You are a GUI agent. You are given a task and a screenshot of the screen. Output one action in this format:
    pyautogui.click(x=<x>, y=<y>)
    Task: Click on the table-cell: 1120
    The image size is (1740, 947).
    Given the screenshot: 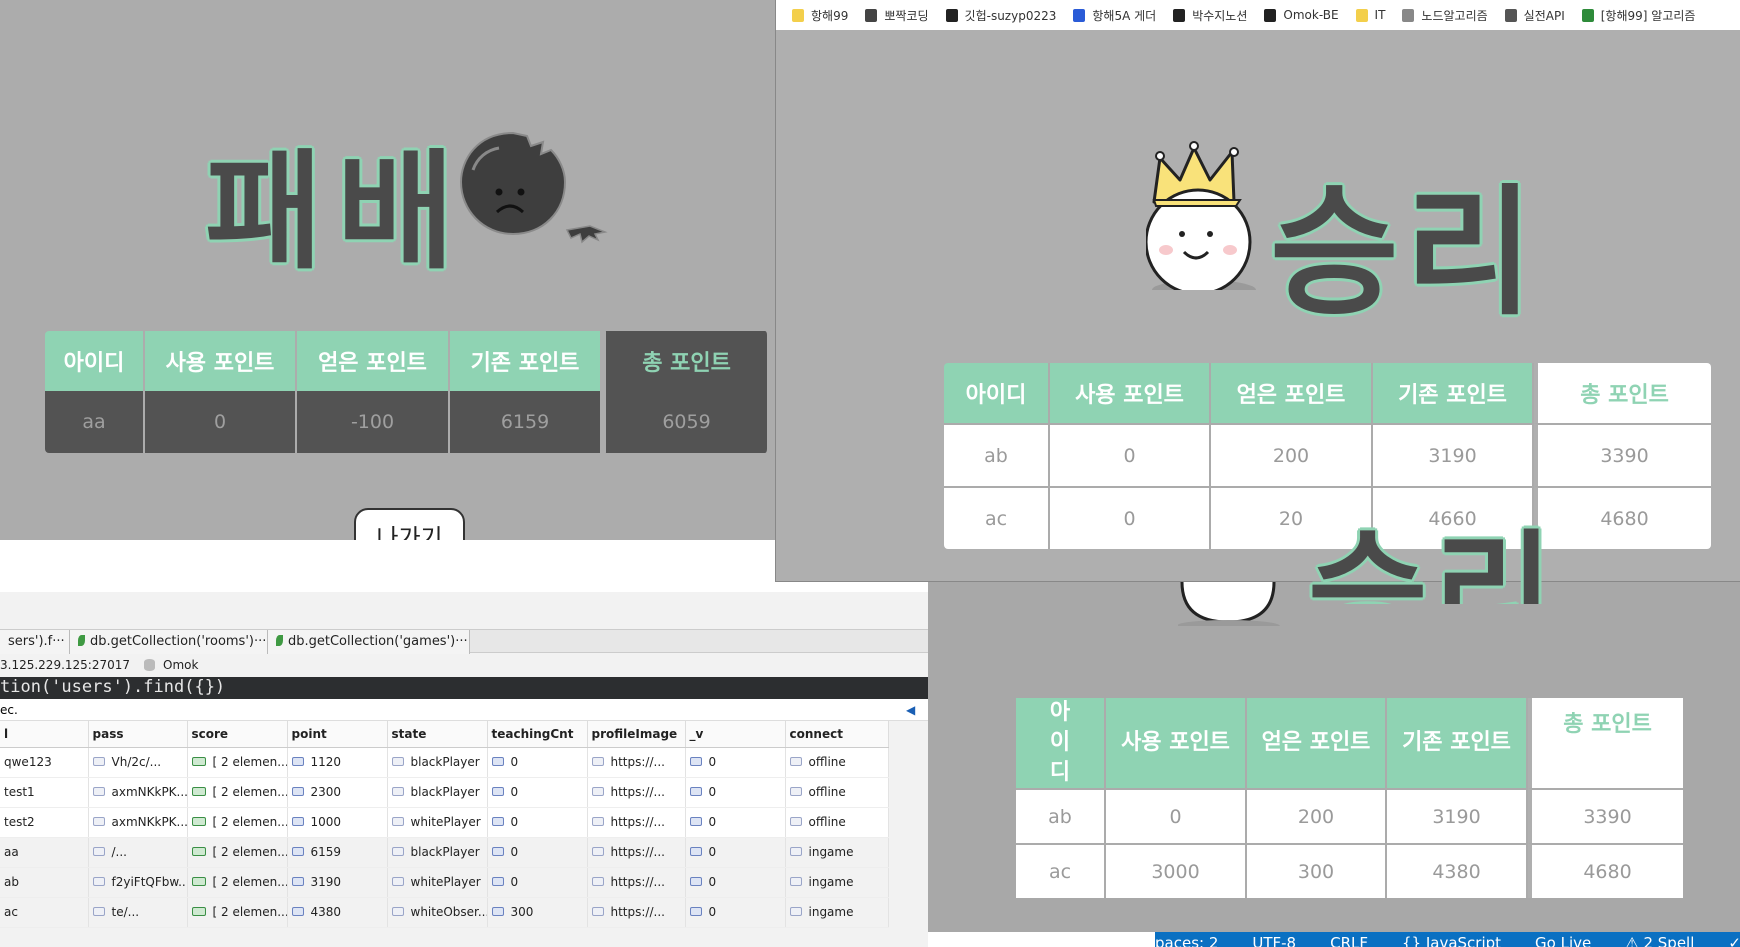 What is the action you would take?
    pyautogui.click(x=337, y=762)
    